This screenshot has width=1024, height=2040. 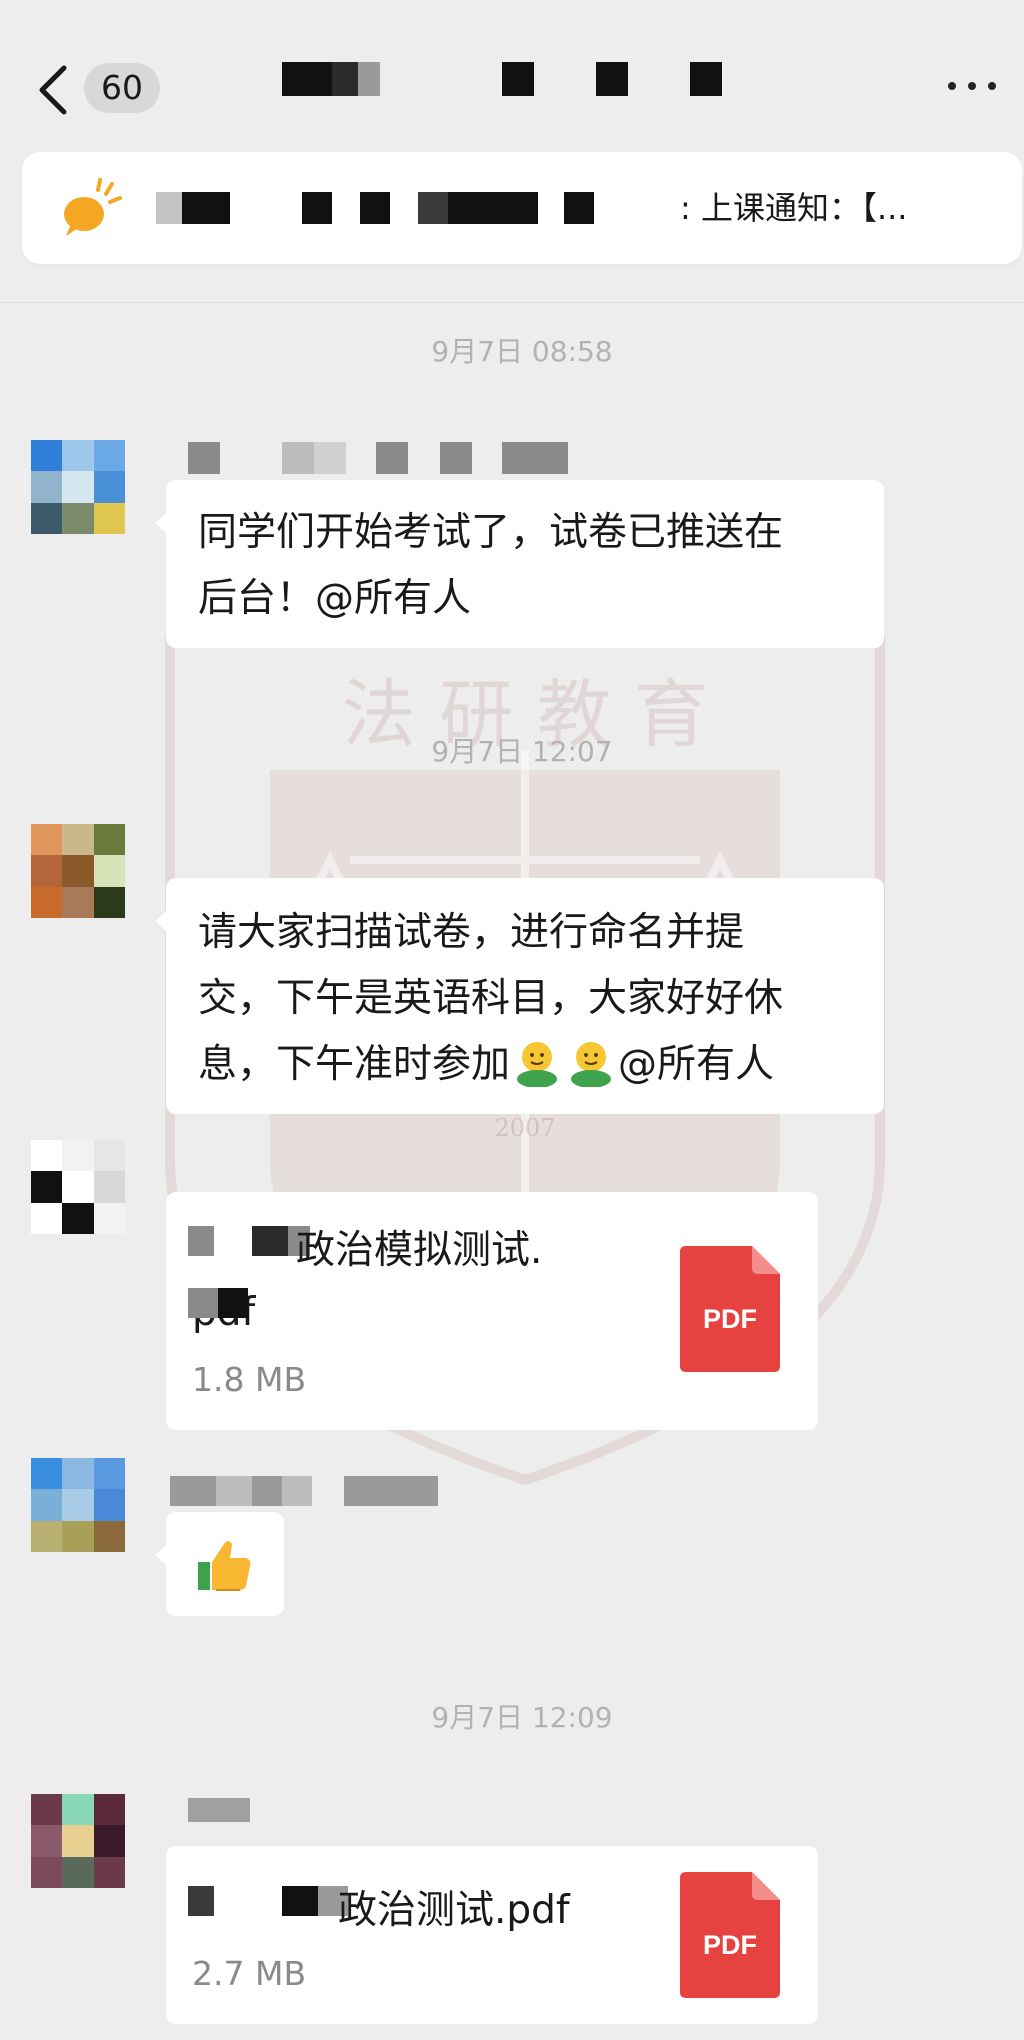 What do you see at coordinates (502, 79) in the screenshot?
I see `chat-title-redacted` at bounding box center [502, 79].